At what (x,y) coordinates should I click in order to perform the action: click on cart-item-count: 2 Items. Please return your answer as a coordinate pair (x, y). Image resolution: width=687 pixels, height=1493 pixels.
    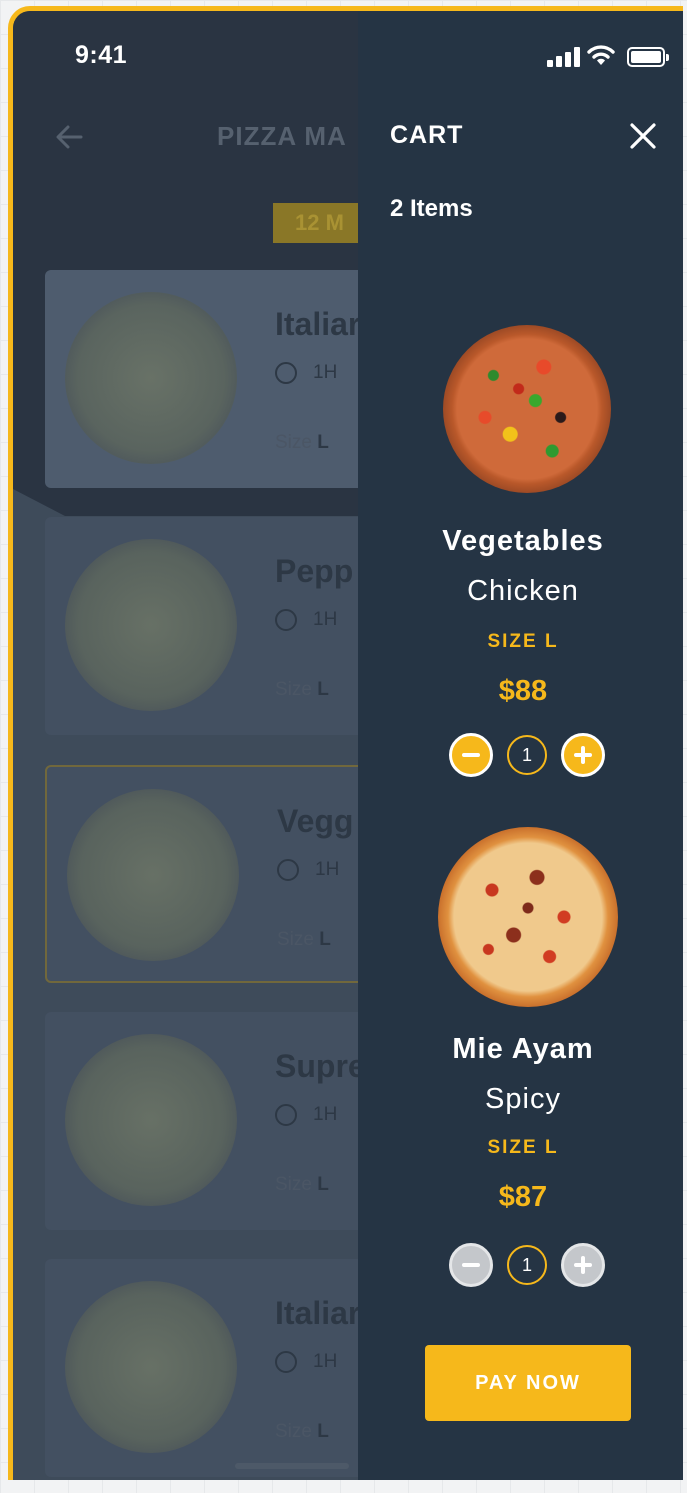
    Looking at the image, I should click on (431, 208).